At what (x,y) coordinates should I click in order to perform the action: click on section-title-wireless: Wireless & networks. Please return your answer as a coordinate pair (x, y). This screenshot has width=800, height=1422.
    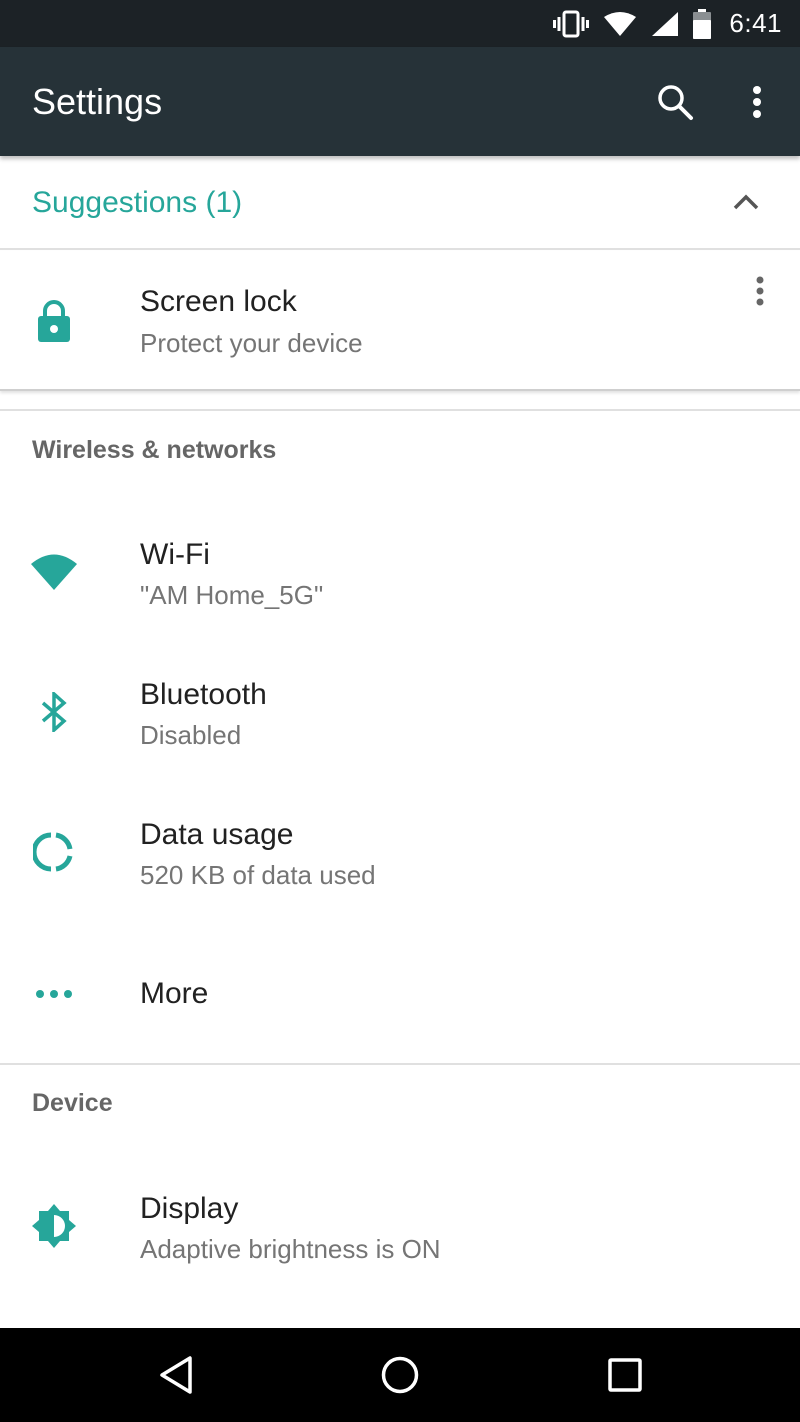
    Looking at the image, I should click on (154, 450).